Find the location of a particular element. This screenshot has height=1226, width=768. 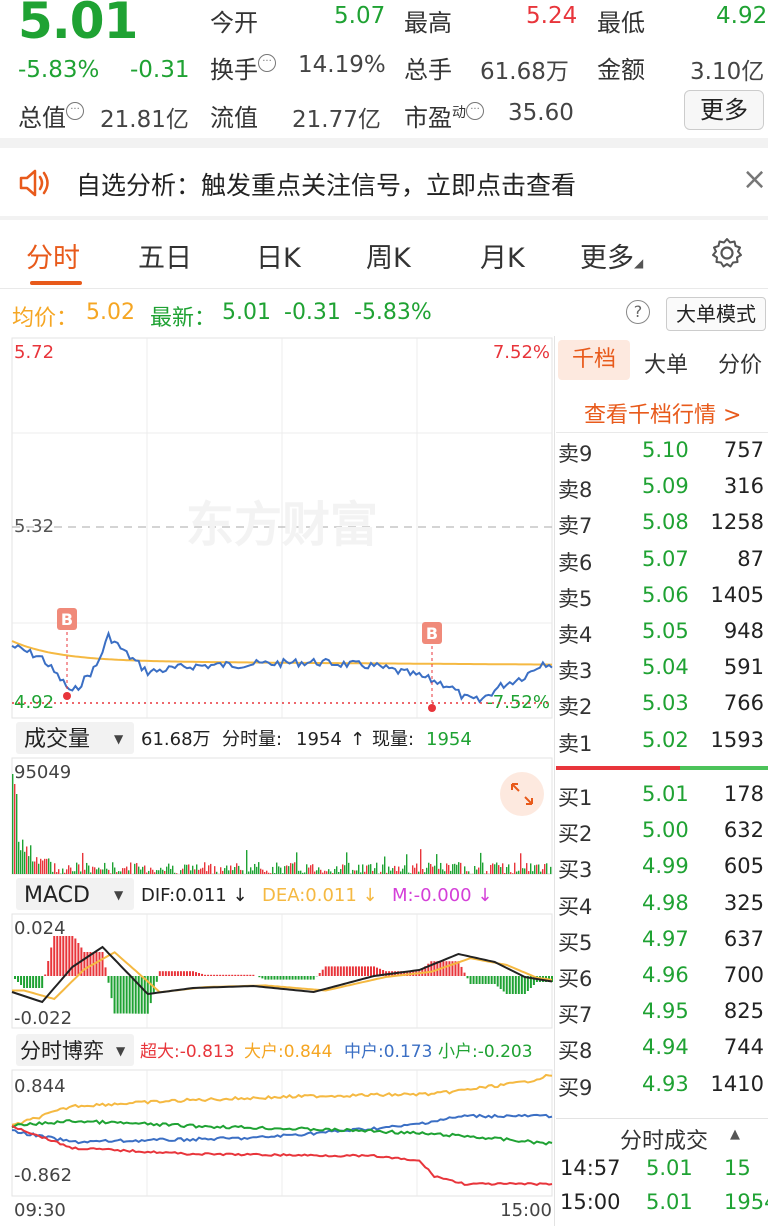

help-icon: ? is located at coordinates (638, 312).